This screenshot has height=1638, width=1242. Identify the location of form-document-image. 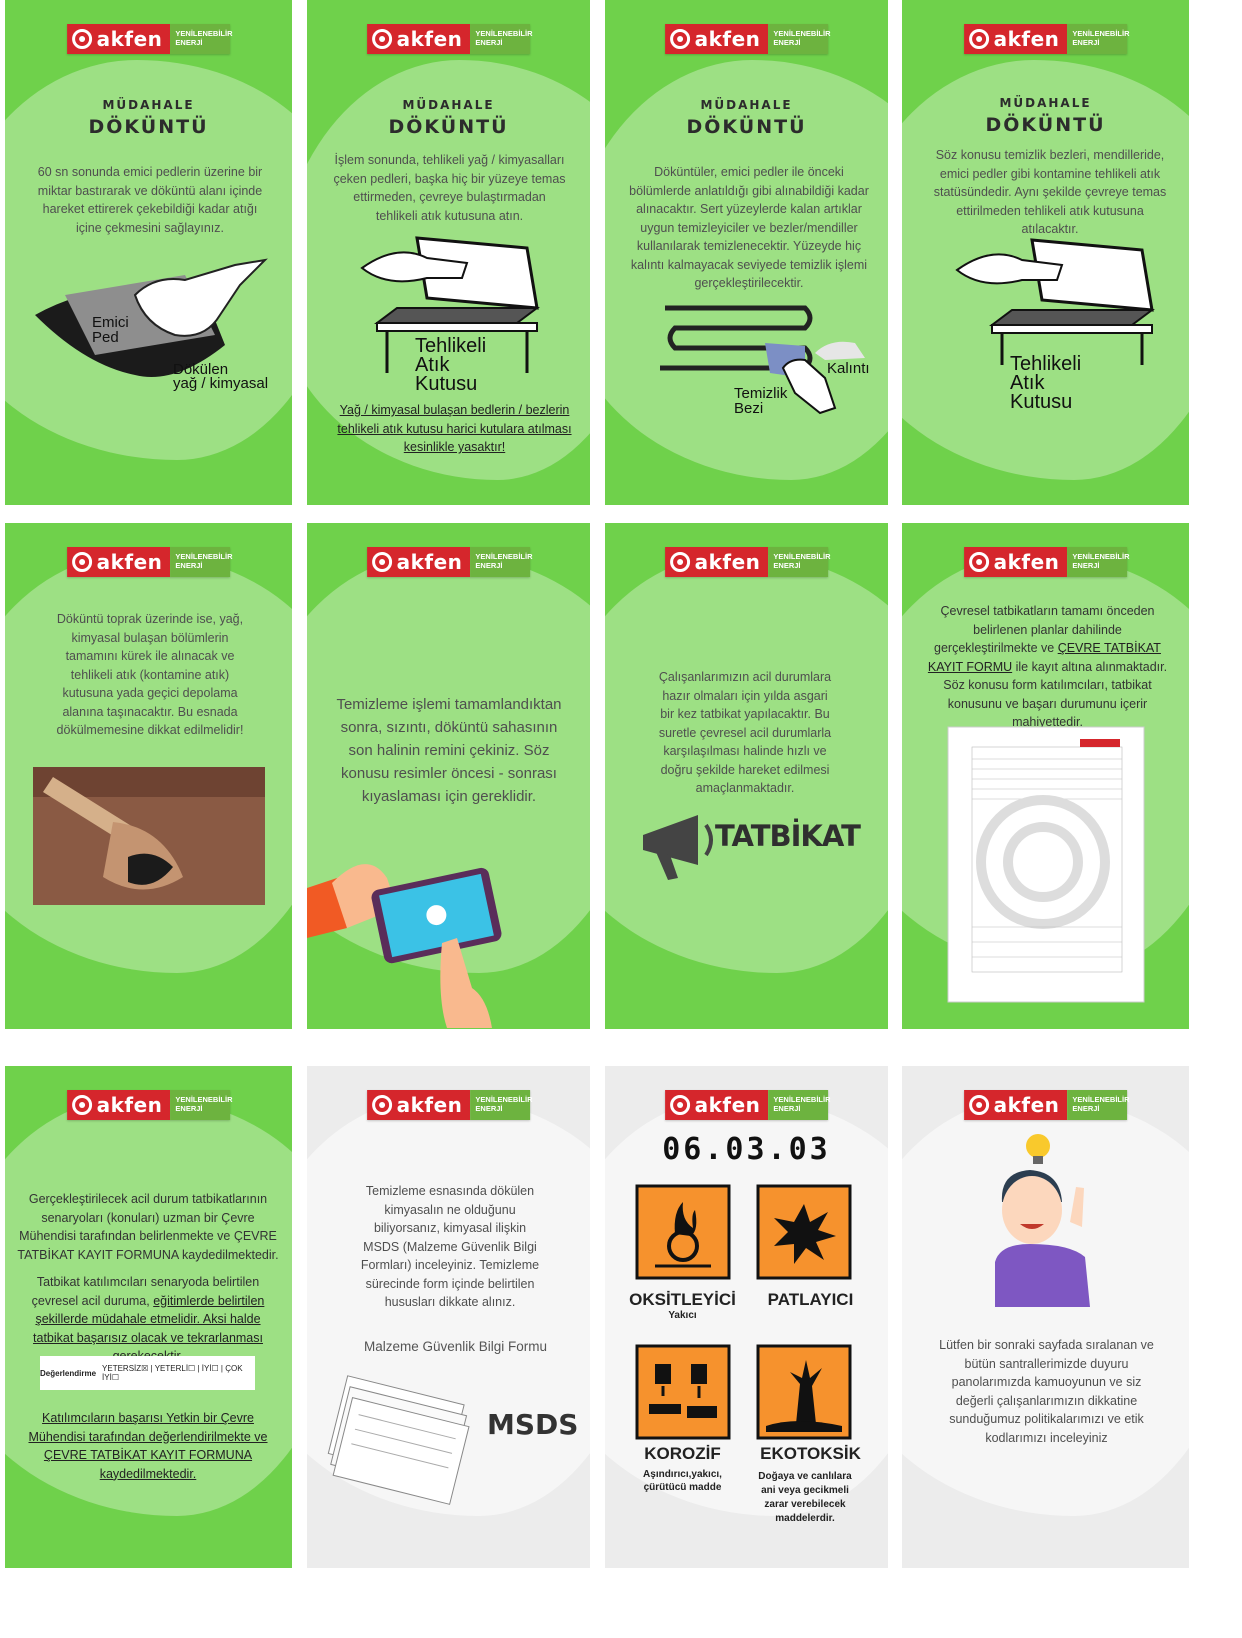
(1046, 864).